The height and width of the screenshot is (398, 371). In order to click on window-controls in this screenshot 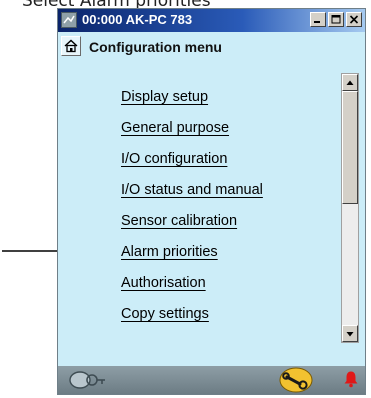, I will do `click(336, 19)`.